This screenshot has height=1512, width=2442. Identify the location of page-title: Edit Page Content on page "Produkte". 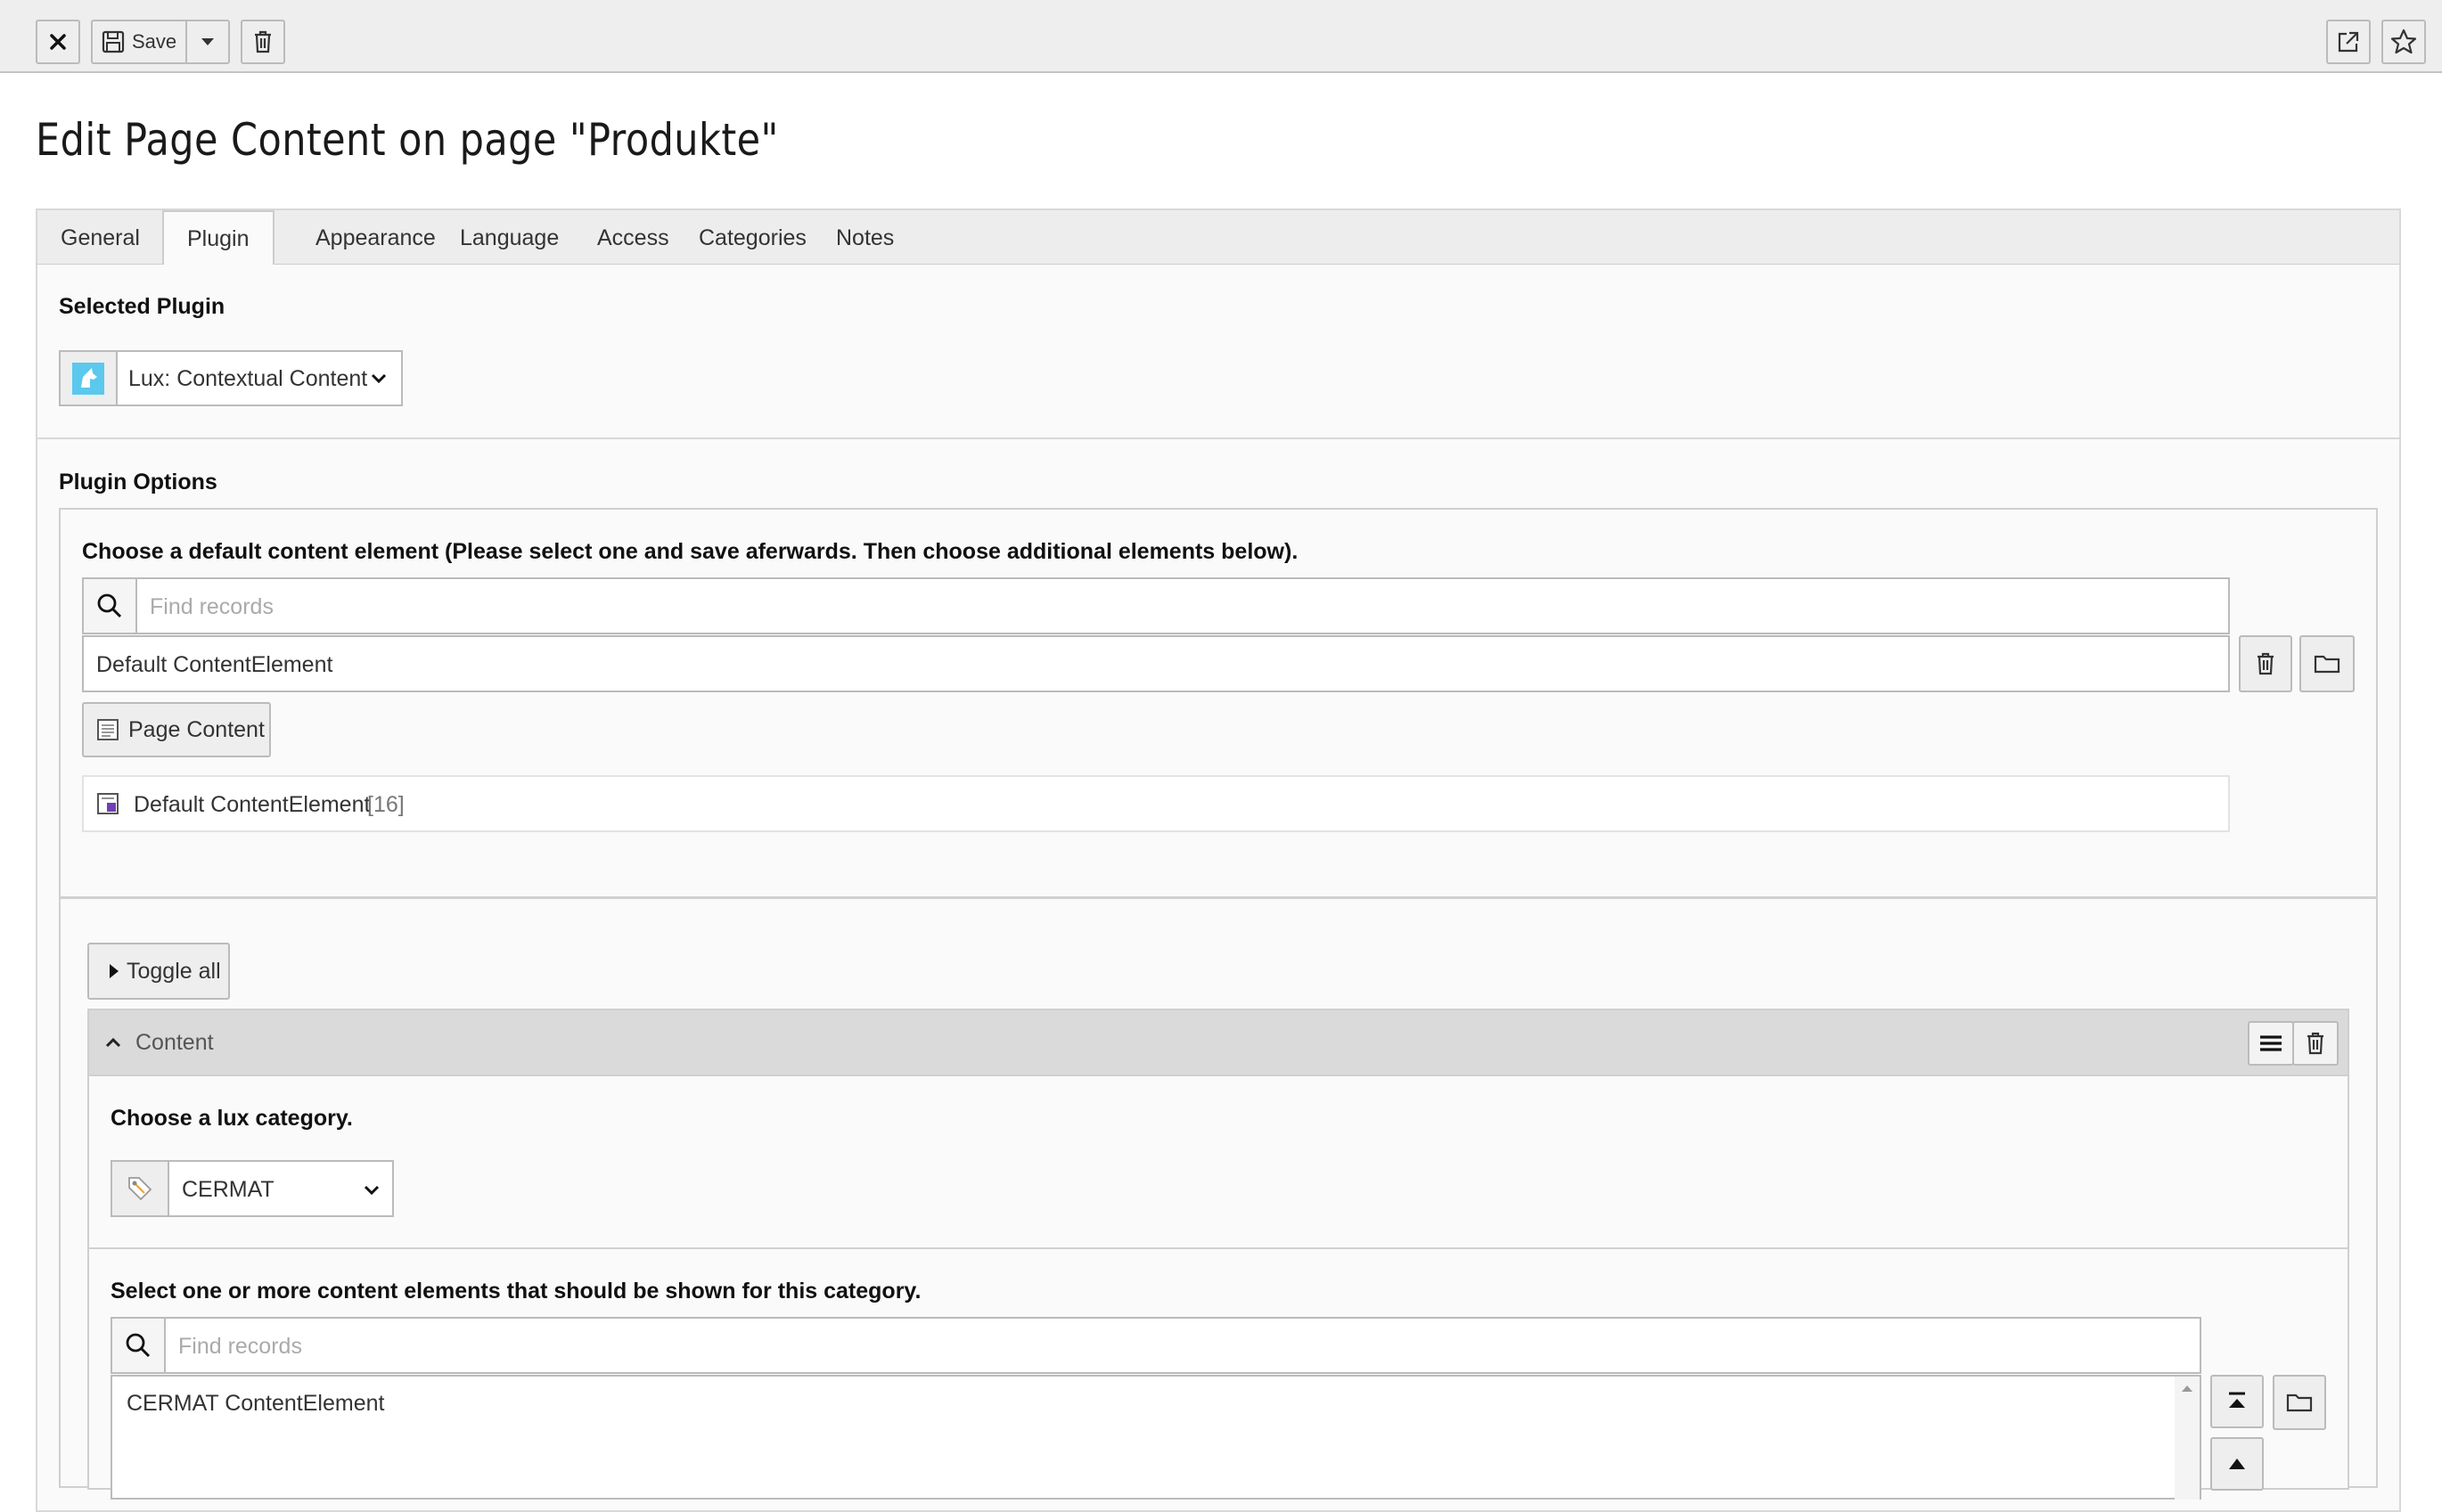
(407, 140).